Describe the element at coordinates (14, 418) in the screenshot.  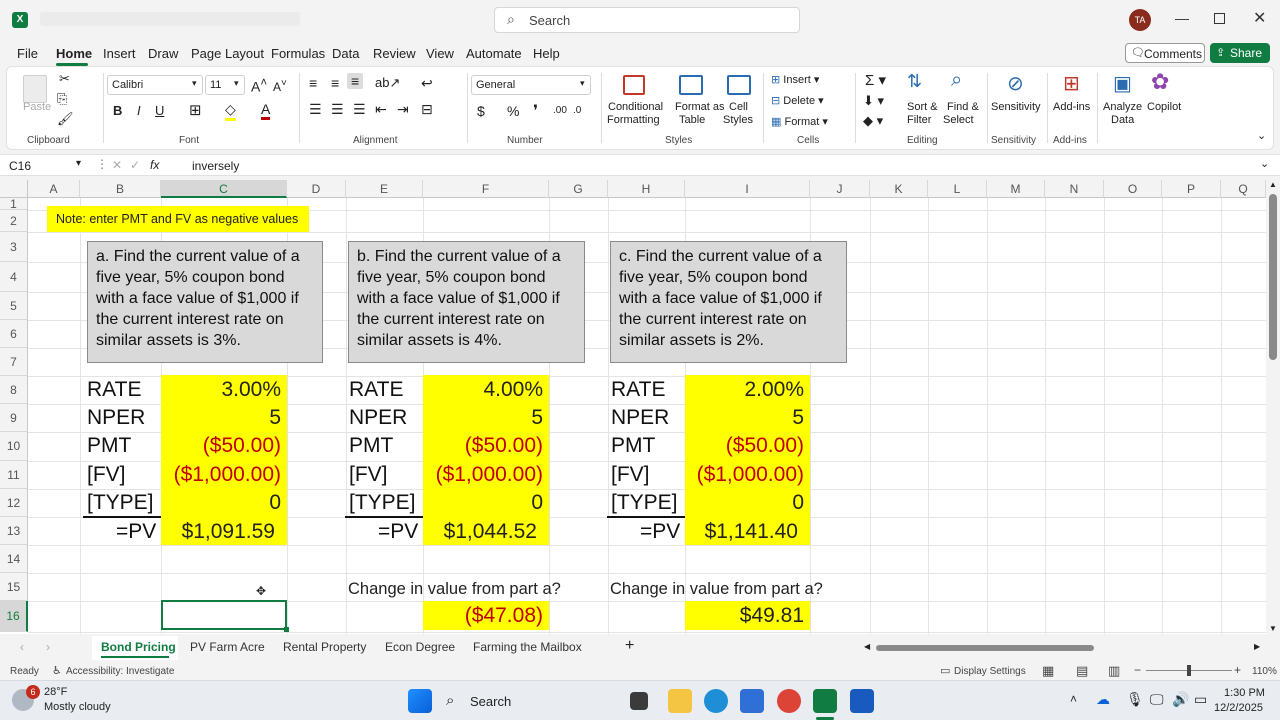
I see `row-header-9: 9` at that location.